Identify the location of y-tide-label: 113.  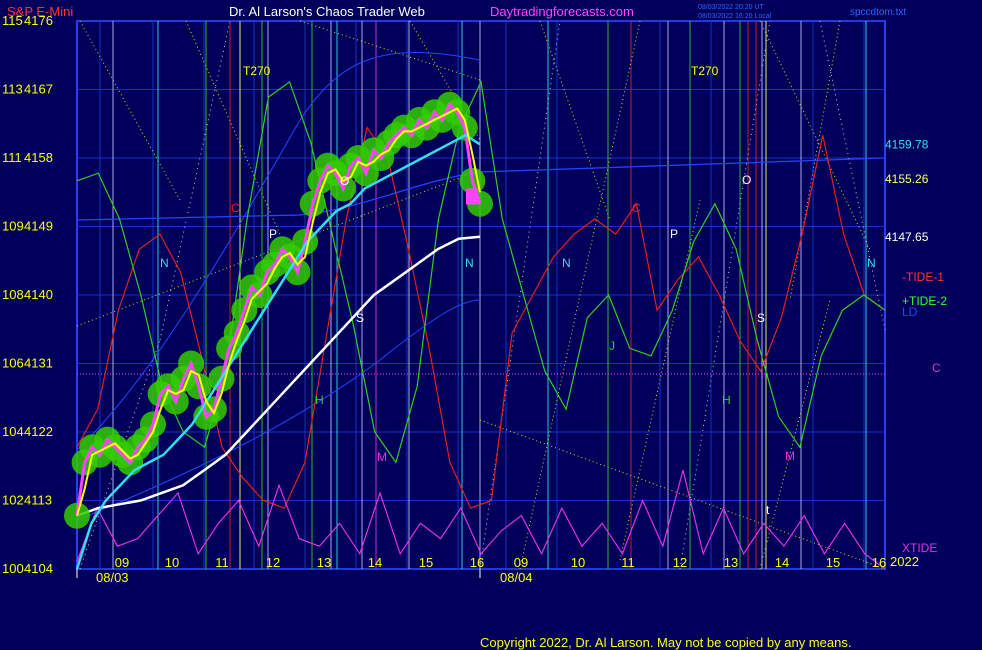
(12, 89).